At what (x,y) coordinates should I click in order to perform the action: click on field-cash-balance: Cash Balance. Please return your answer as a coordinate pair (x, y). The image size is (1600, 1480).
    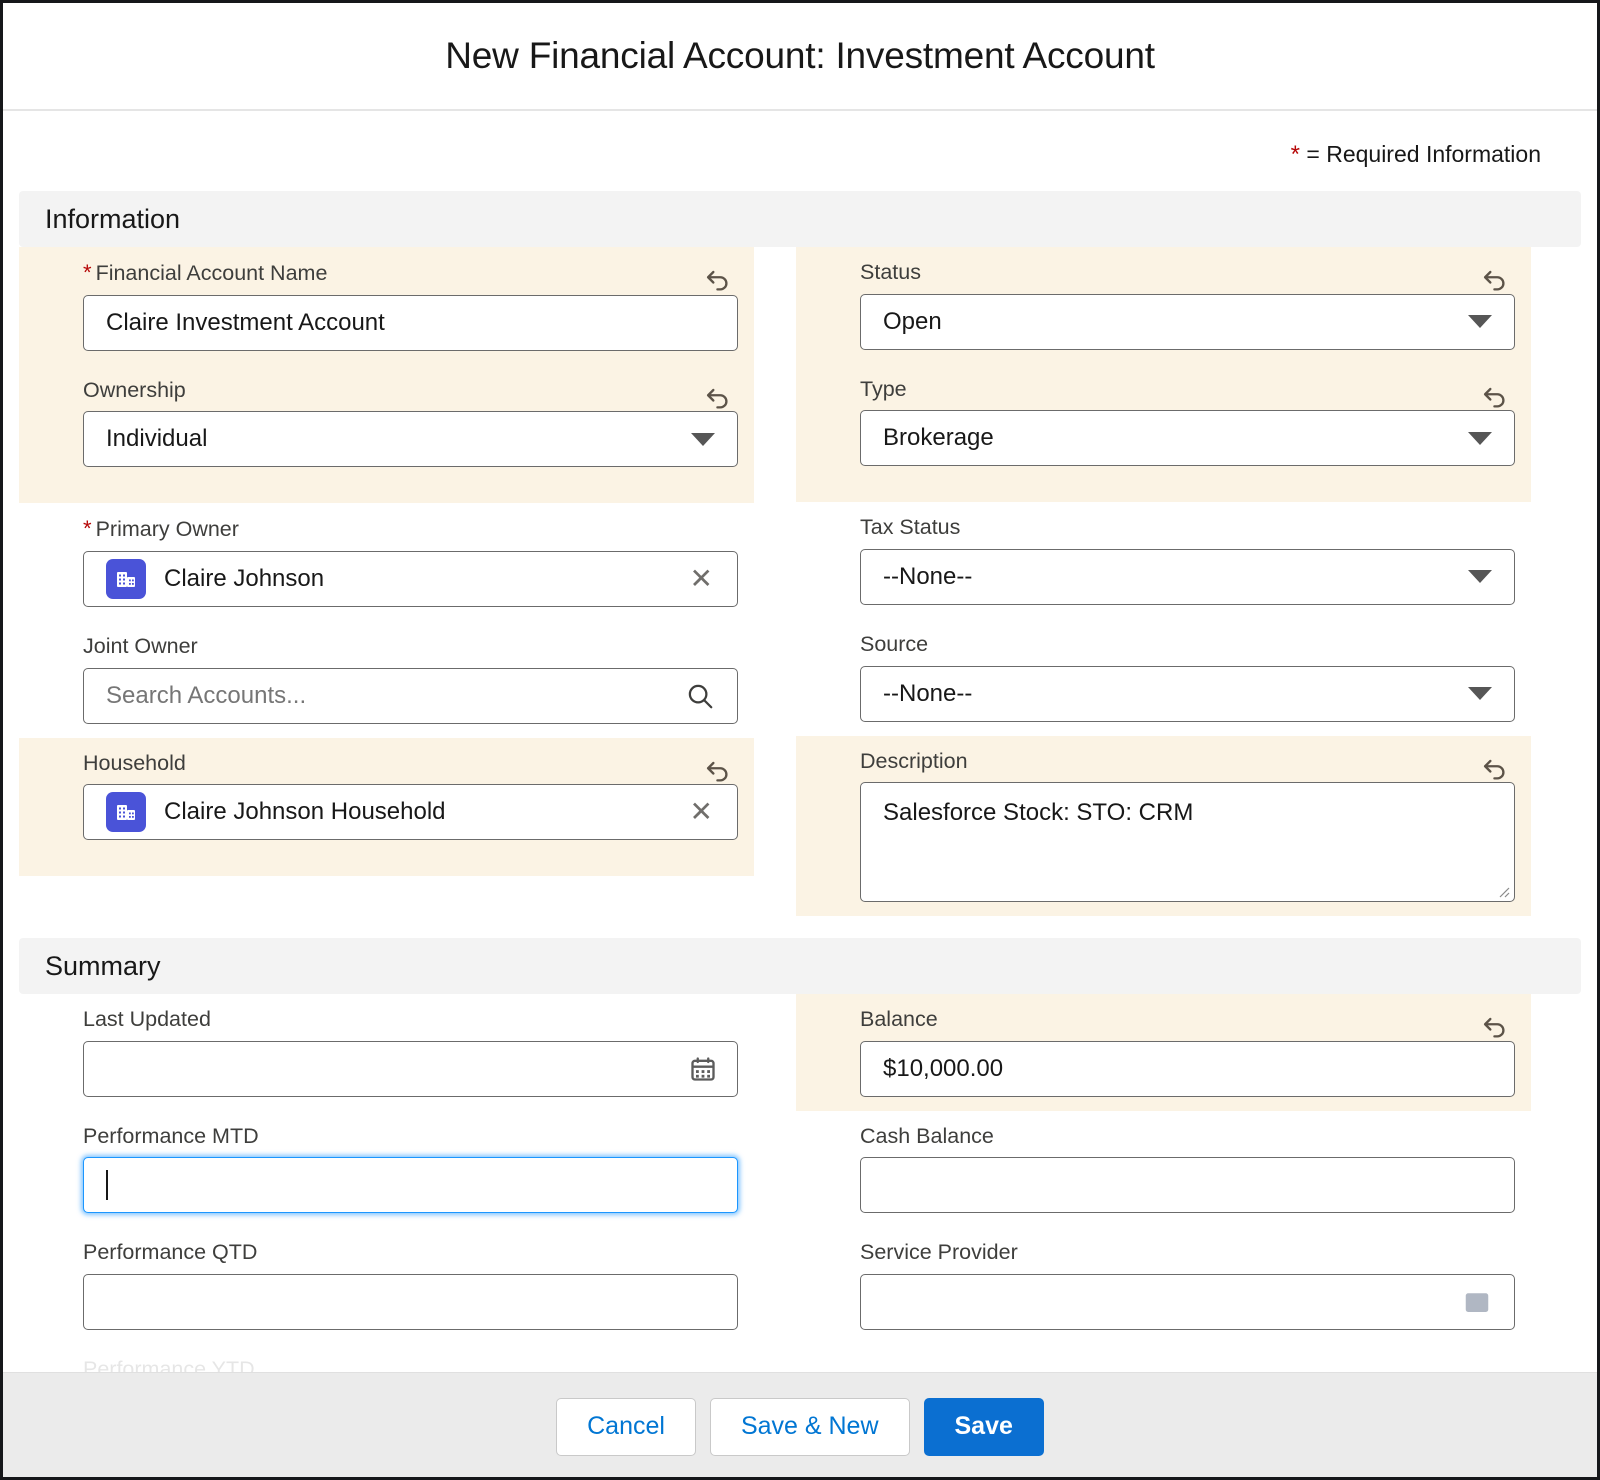
    Looking at the image, I should click on (1163, 1169).